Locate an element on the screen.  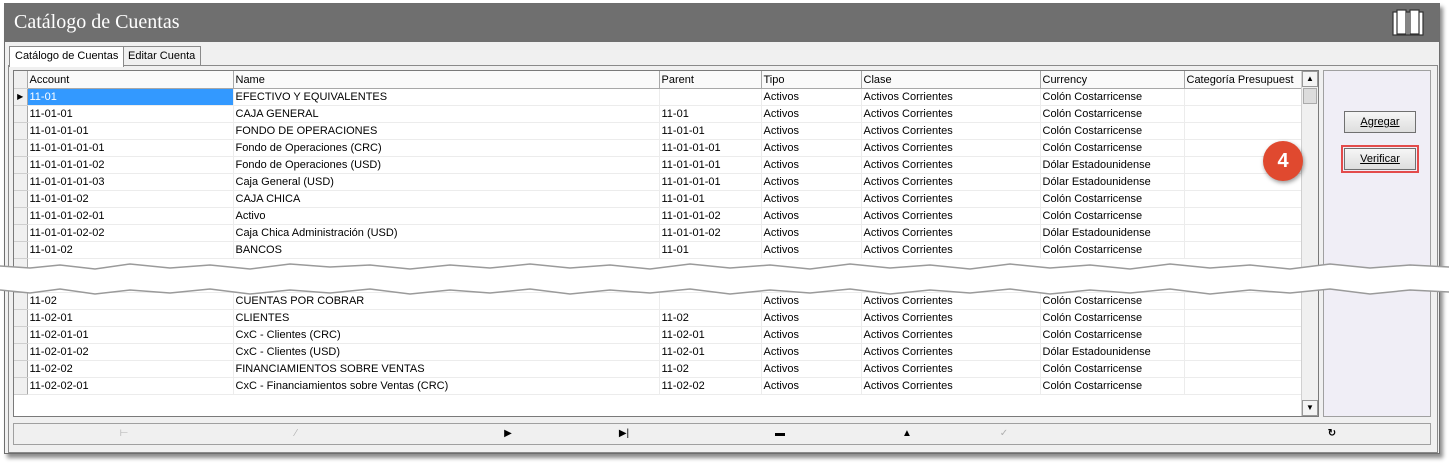
cell-account: 11-01-01-01-01 is located at coordinates (130, 148).